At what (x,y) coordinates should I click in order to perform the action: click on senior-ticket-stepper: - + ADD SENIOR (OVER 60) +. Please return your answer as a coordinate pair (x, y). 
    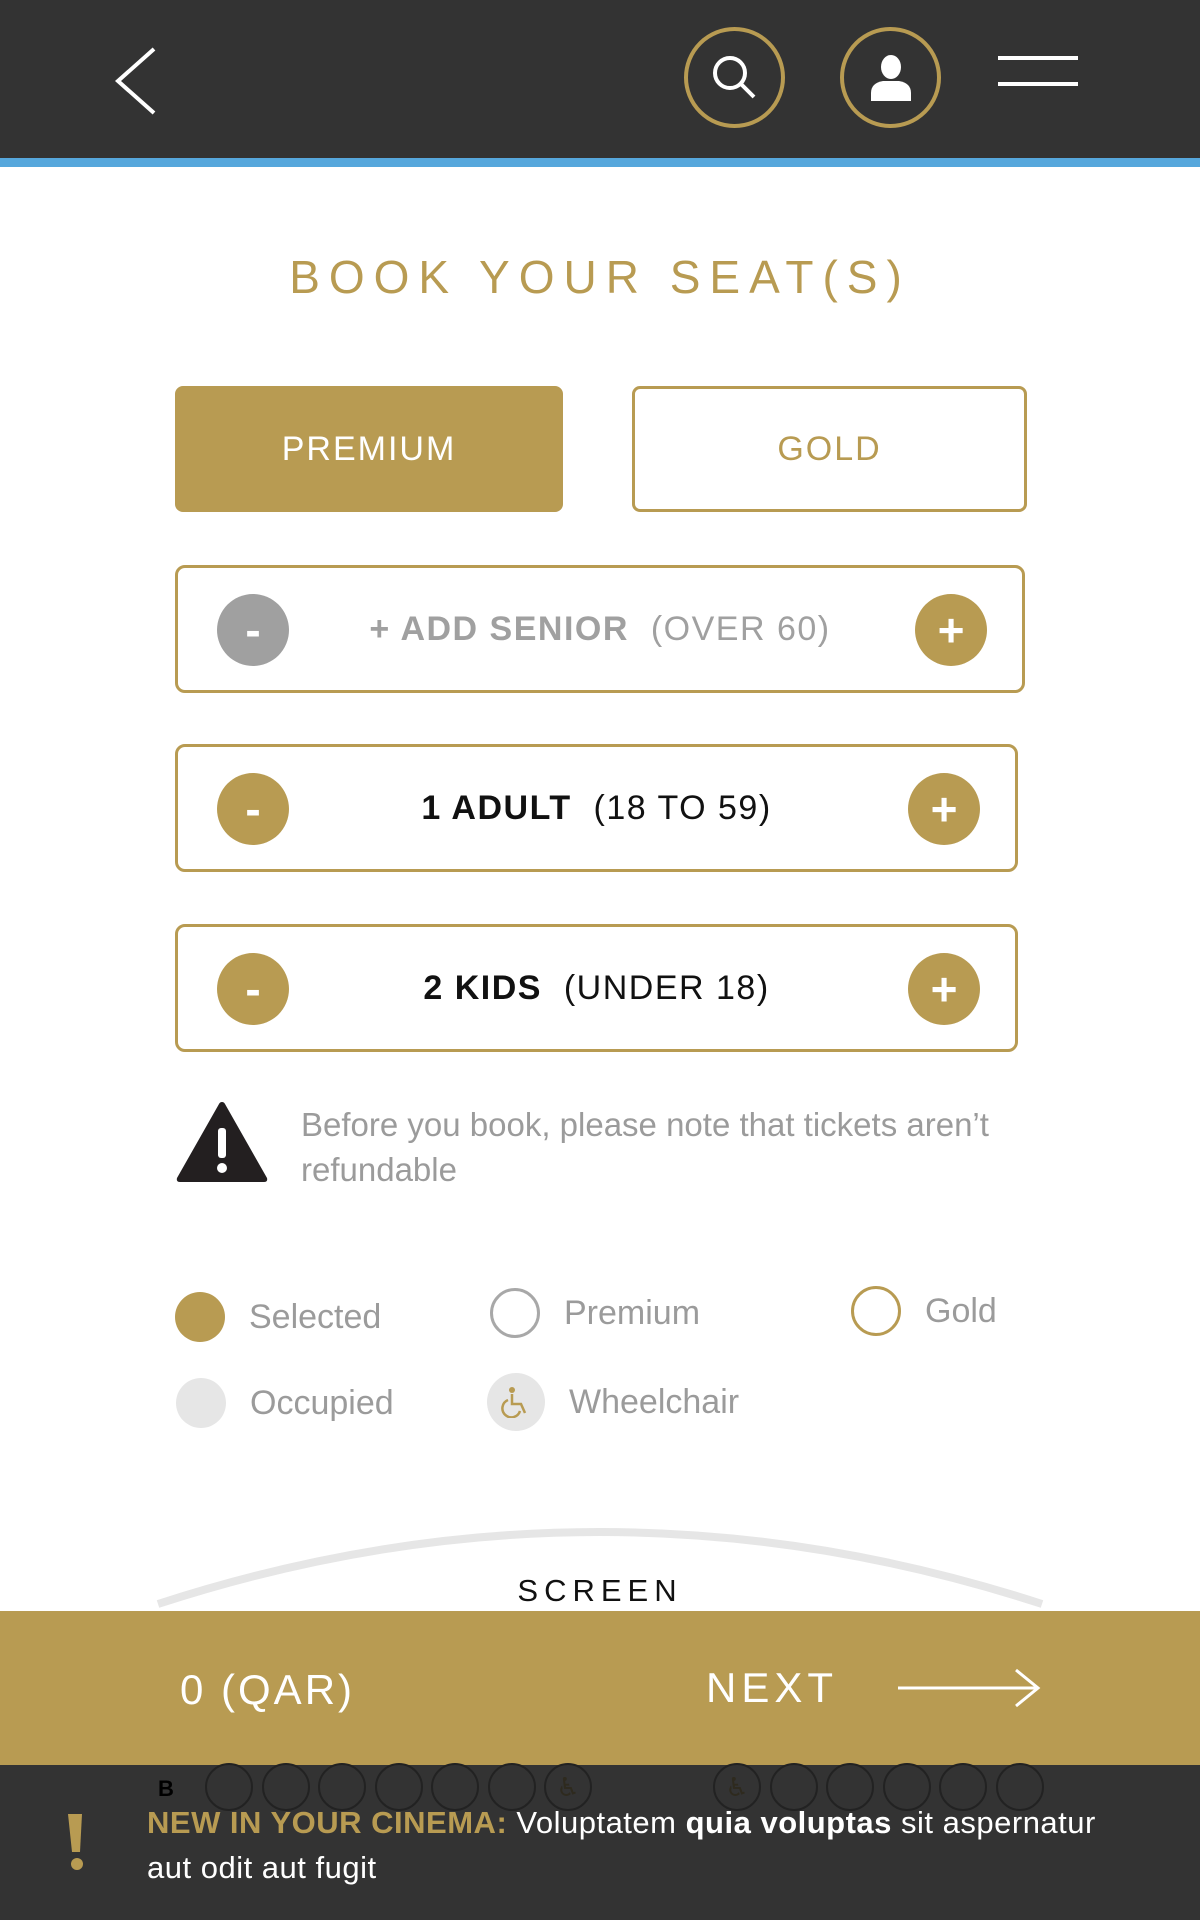
    Looking at the image, I should click on (600, 629).